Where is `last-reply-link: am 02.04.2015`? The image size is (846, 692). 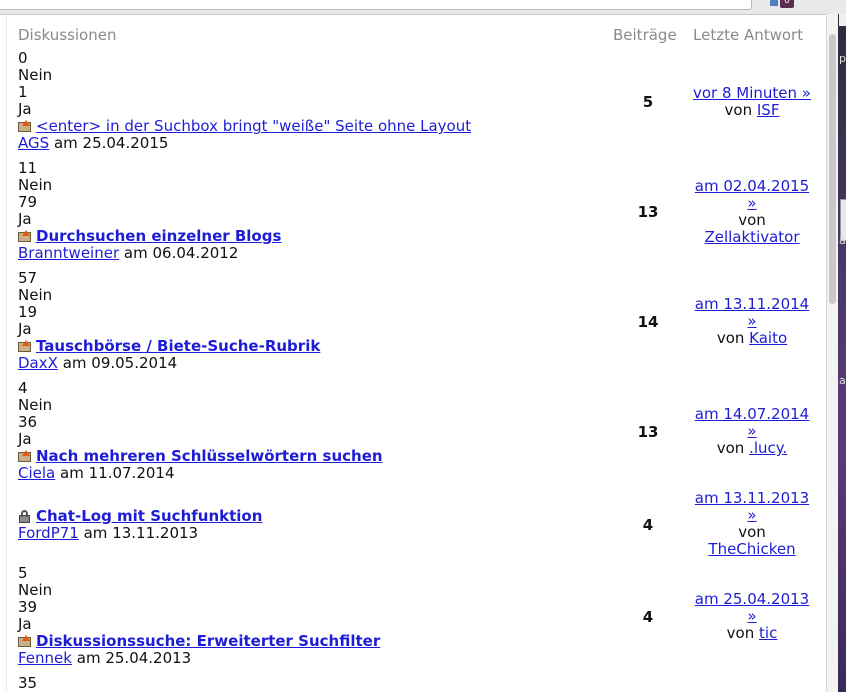 last-reply-link: am 02.04.2015 is located at coordinates (752, 186).